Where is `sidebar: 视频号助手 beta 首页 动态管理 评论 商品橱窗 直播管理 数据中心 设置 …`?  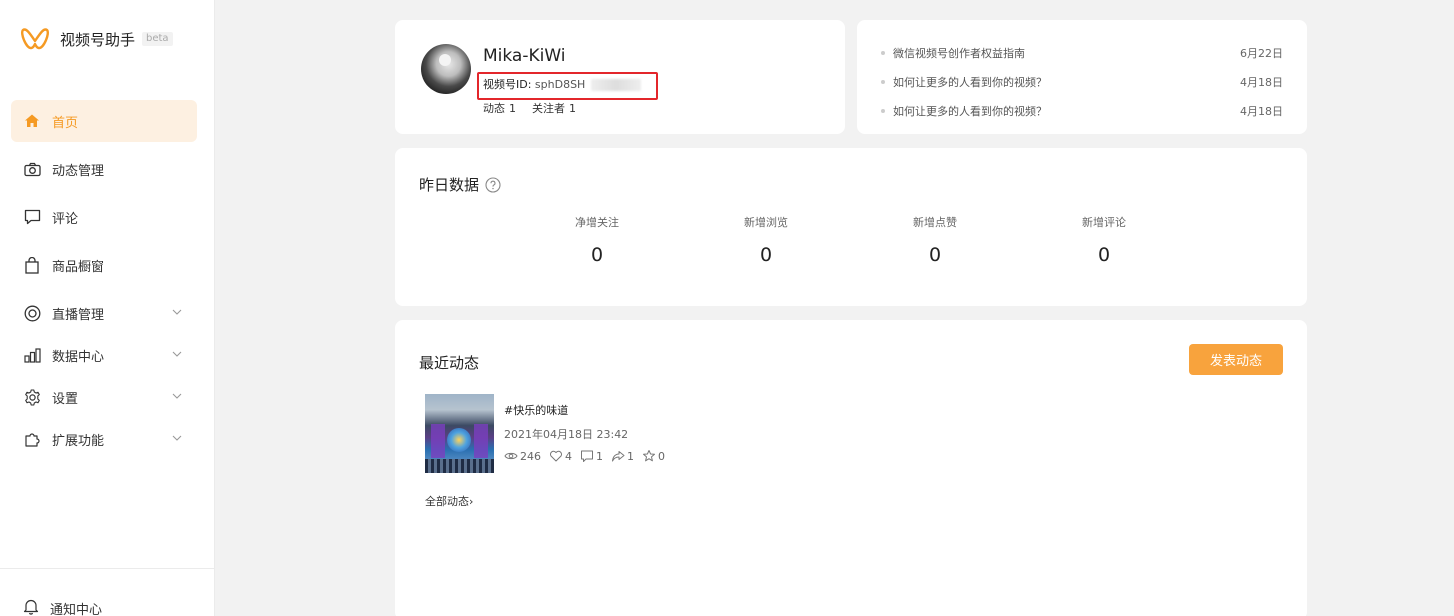
sidebar: 视频号助手 beta 首页 动态管理 评论 商品橱窗 直播管理 数据中心 设置 … is located at coordinates (107, 308).